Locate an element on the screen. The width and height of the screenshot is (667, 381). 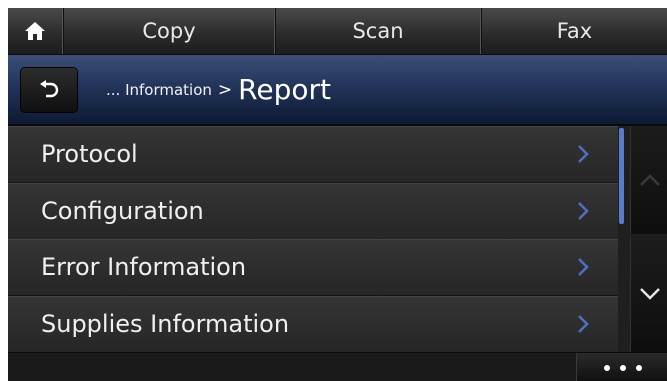
scrollbar-thumb is located at coordinates (621, 176).